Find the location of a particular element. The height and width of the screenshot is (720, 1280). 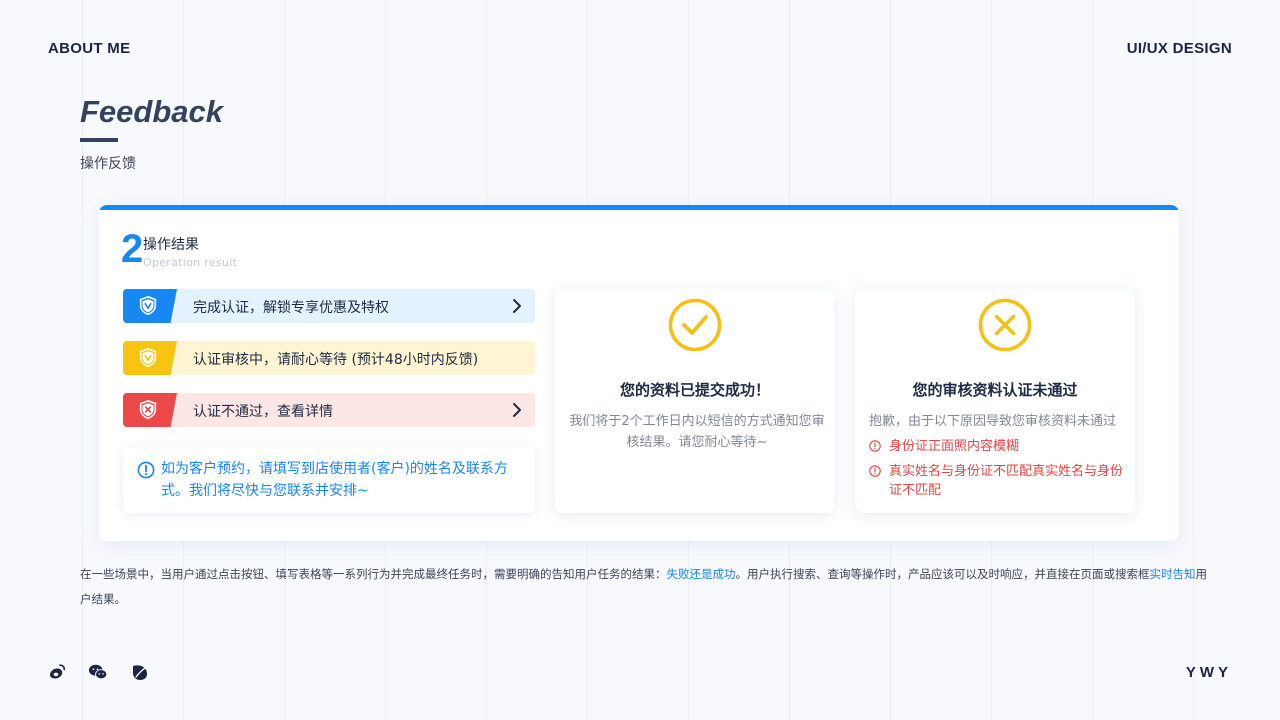

pending-bar: 认证审核中，请耐心等待 (预计48小时内反馈) is located at coordinates (329, 358).